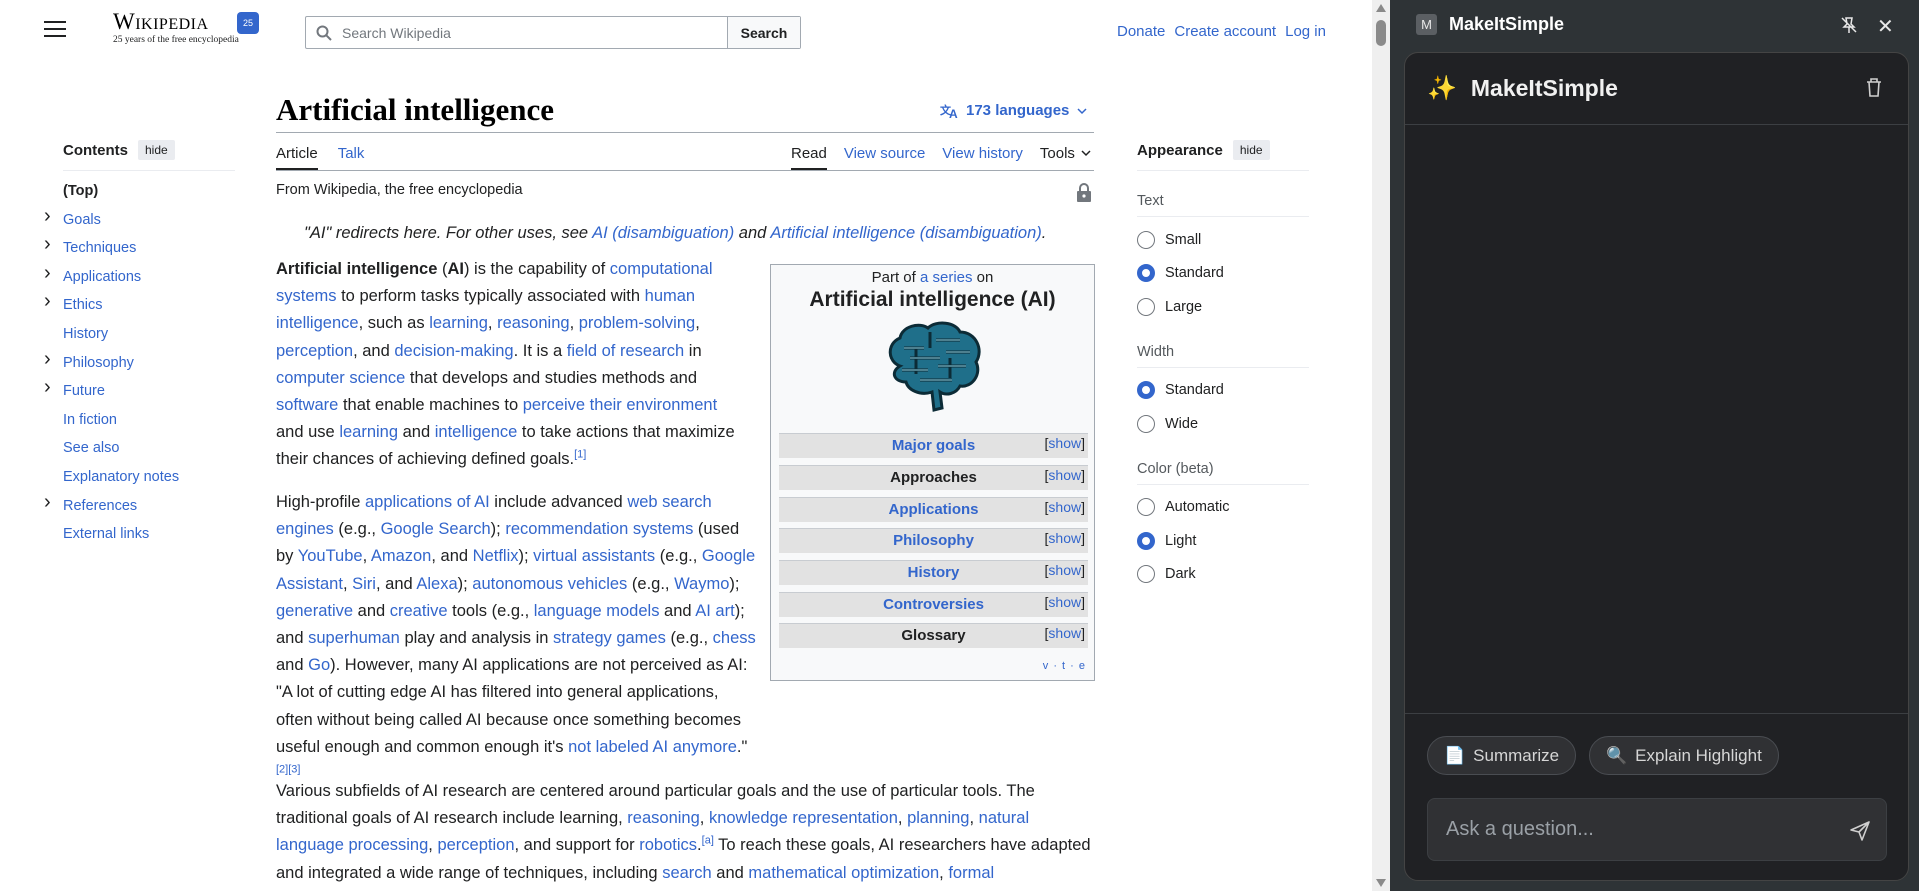 The width and height of the screenshot is (1919, 891). Describe the element at coordinates (139, 507) in the screenshot. I see `toc-item: › References` at that location.